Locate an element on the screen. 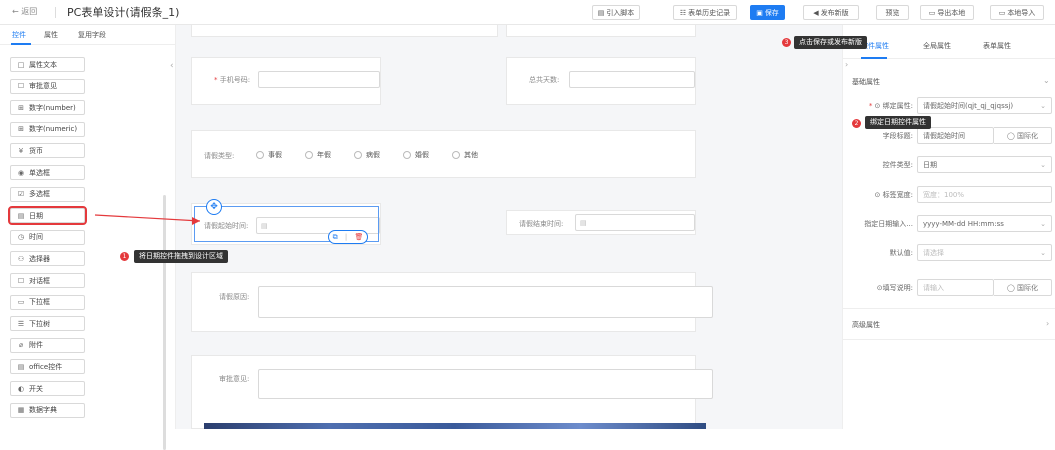  component-item: ▭ 下拉框 is located at coordinates (47, 302).